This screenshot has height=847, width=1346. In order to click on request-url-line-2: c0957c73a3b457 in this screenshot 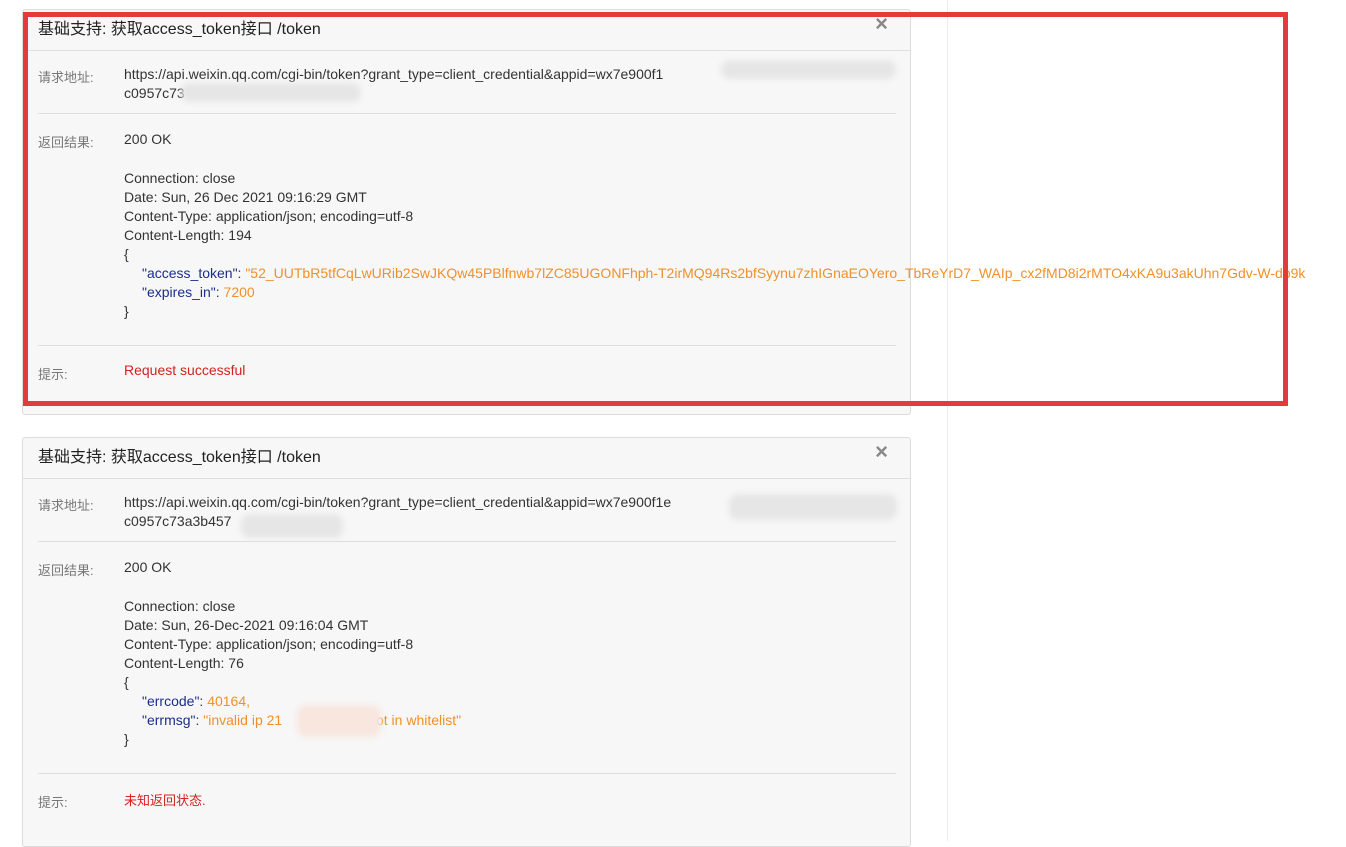, I will do `click(178, 521)`.